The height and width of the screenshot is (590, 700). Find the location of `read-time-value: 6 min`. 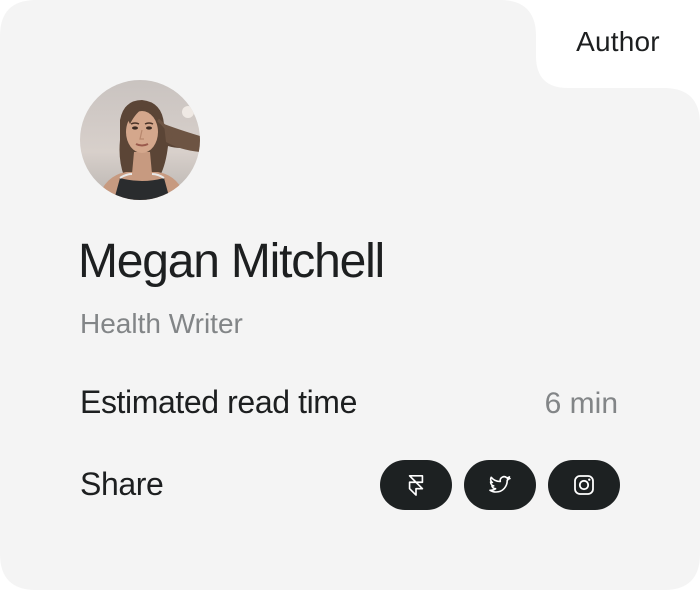

read-time-value: 6 min is located at coordinates (581, 403).